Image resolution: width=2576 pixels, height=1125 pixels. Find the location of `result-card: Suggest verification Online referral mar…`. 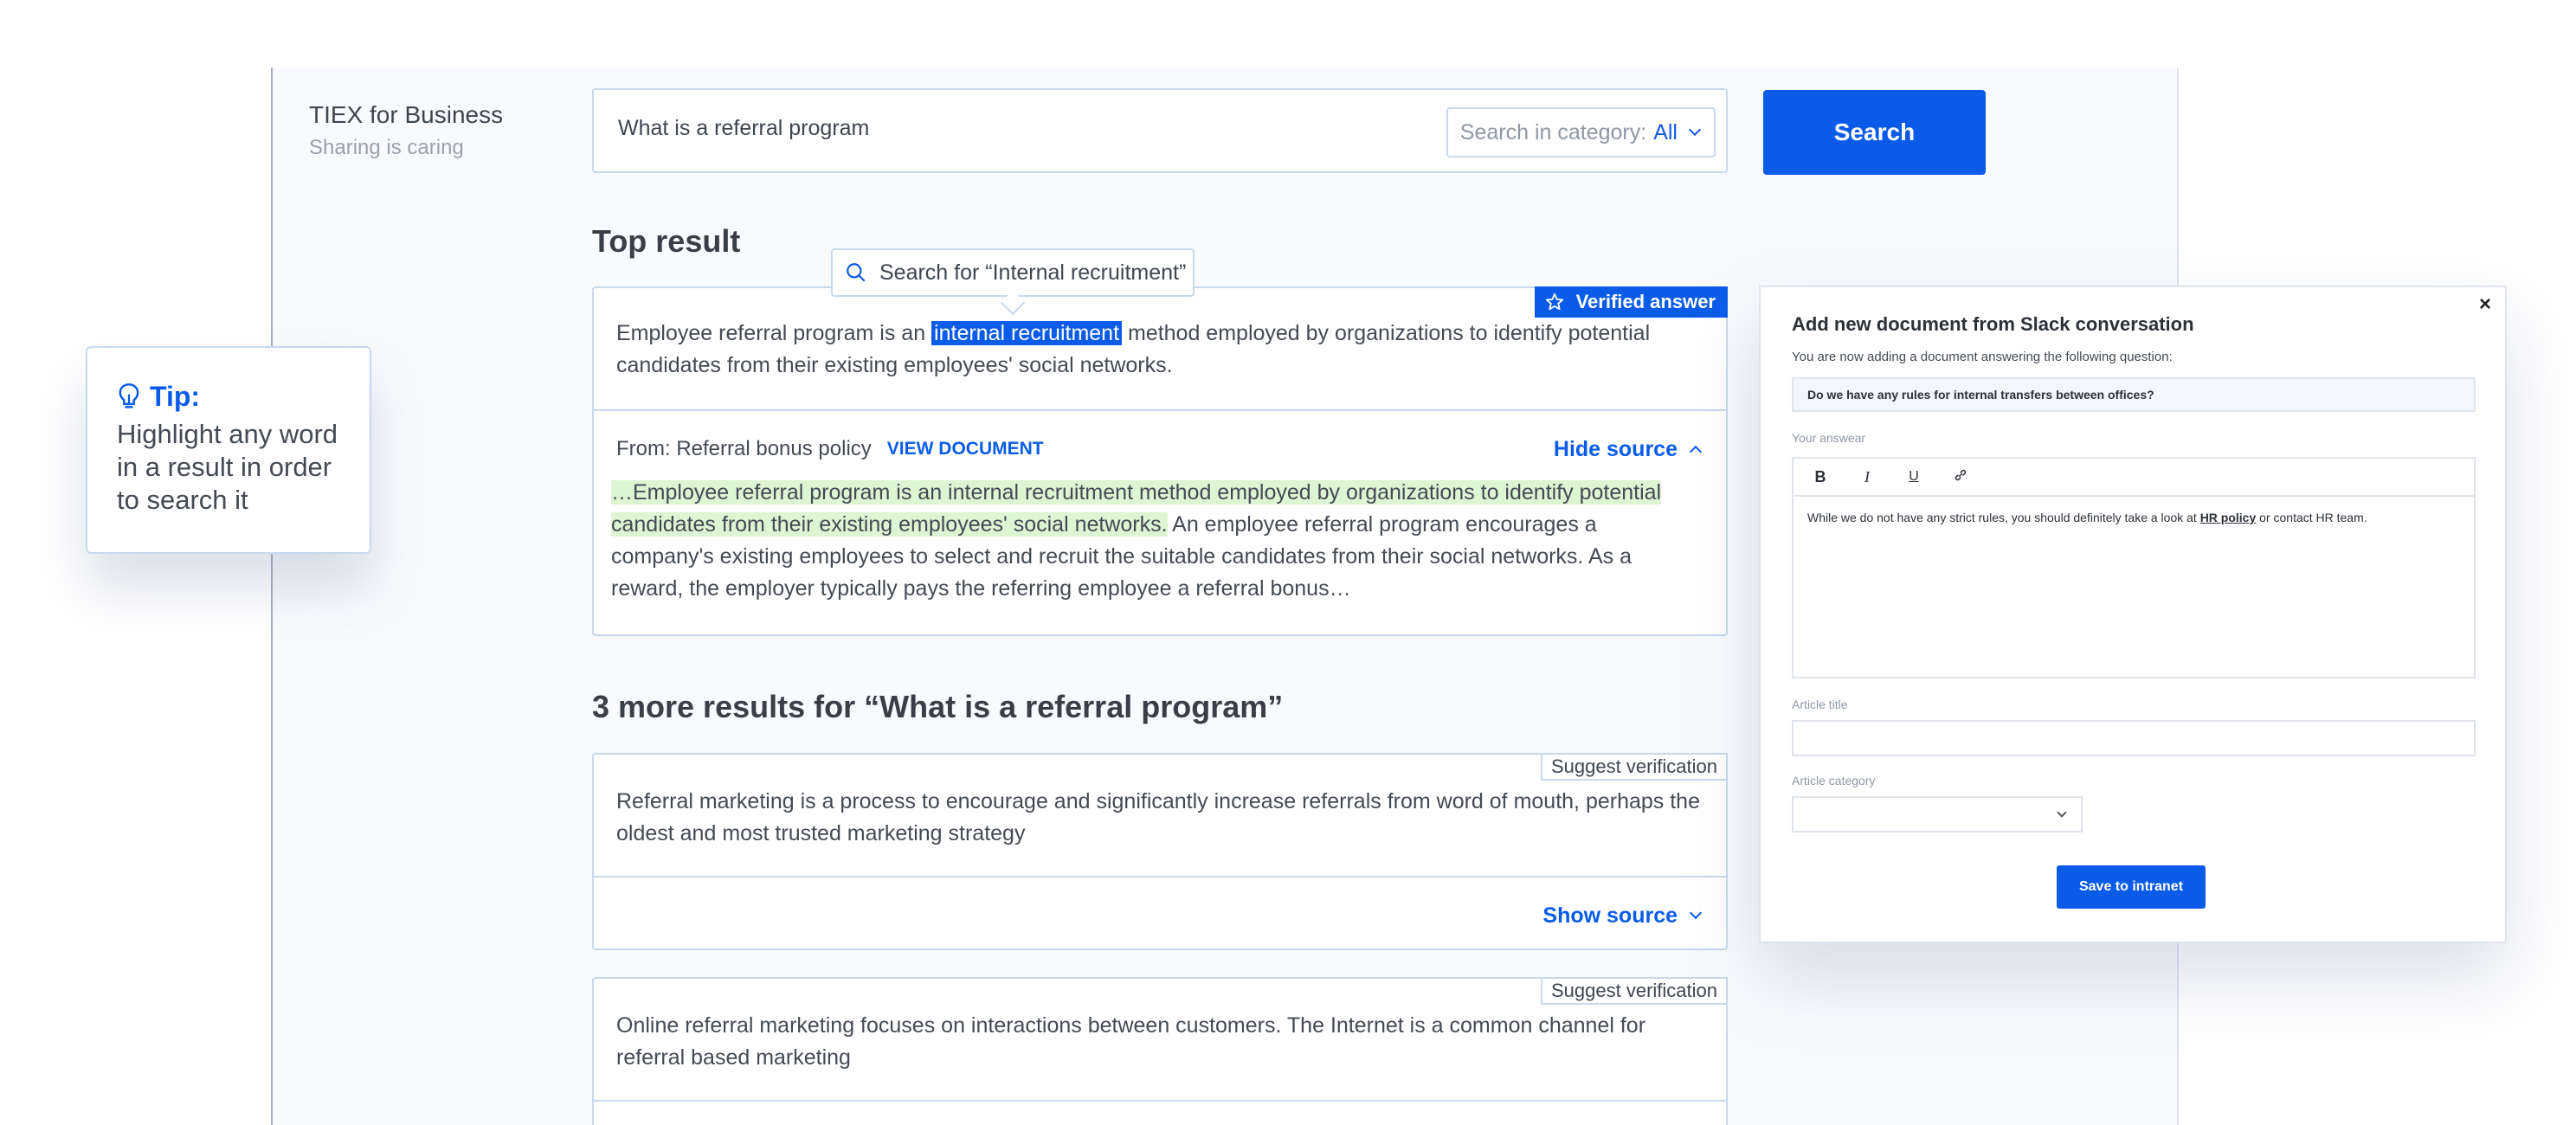

result-card: Suggest verification Online referral mar… is located at coordinates (1160, 1051).